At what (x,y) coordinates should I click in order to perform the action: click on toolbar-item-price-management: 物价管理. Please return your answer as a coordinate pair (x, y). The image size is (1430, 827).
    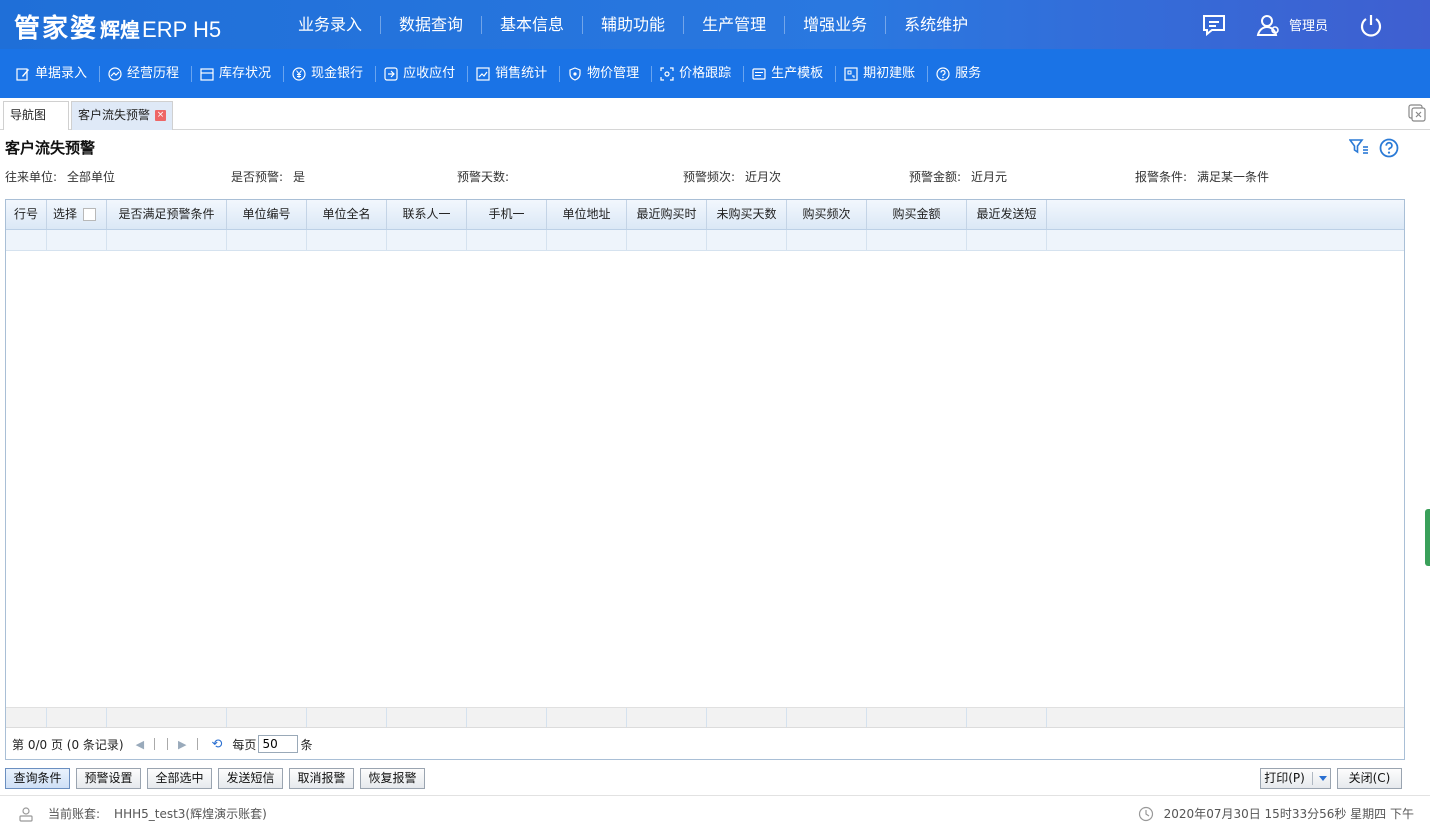
    Looking at the image, I should click on (606, 73).